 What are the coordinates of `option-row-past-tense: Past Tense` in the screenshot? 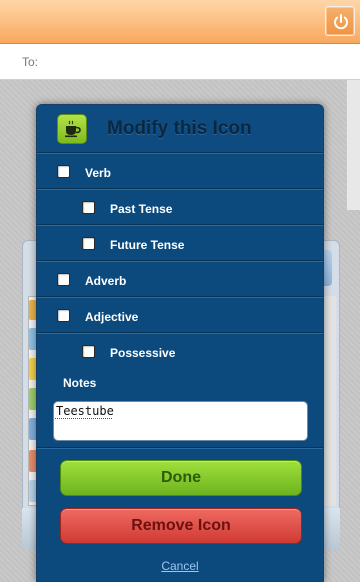 It's located at (180, 207).